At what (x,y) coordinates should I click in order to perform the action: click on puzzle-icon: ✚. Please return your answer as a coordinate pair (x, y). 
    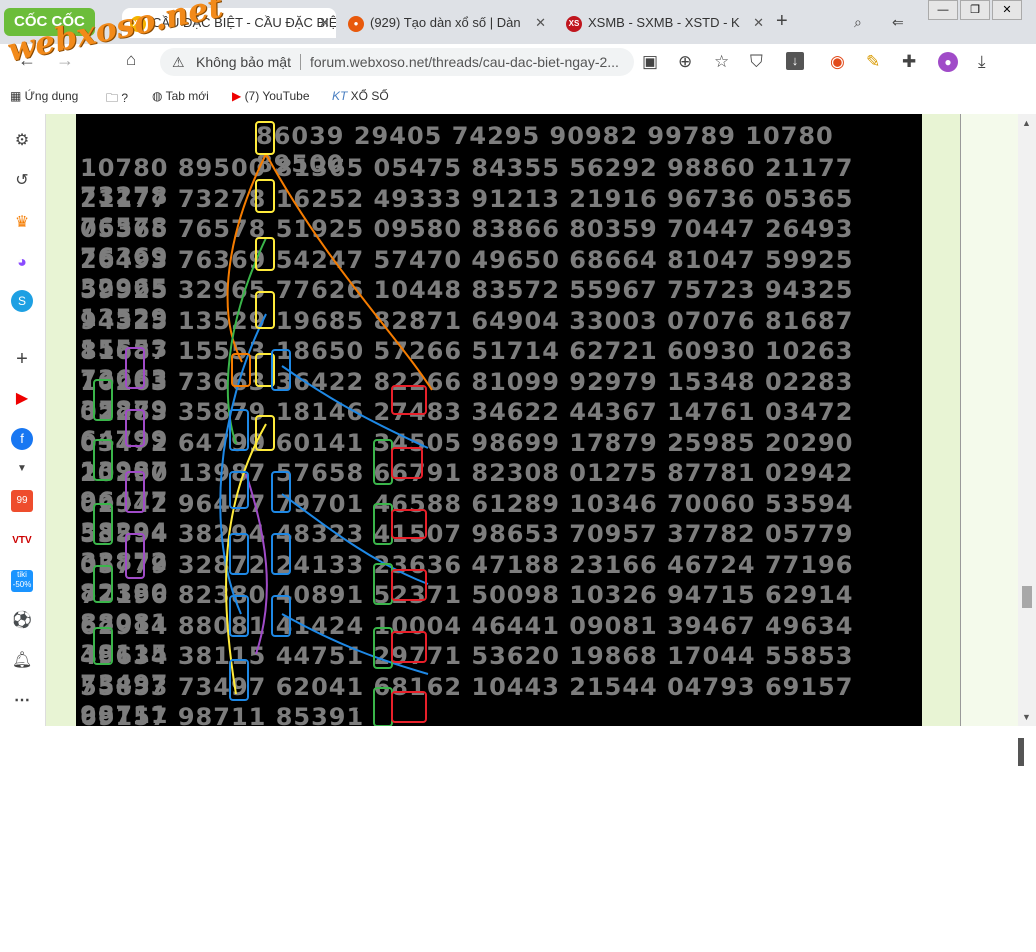
    Looking at the image, I should click on (909, 62).